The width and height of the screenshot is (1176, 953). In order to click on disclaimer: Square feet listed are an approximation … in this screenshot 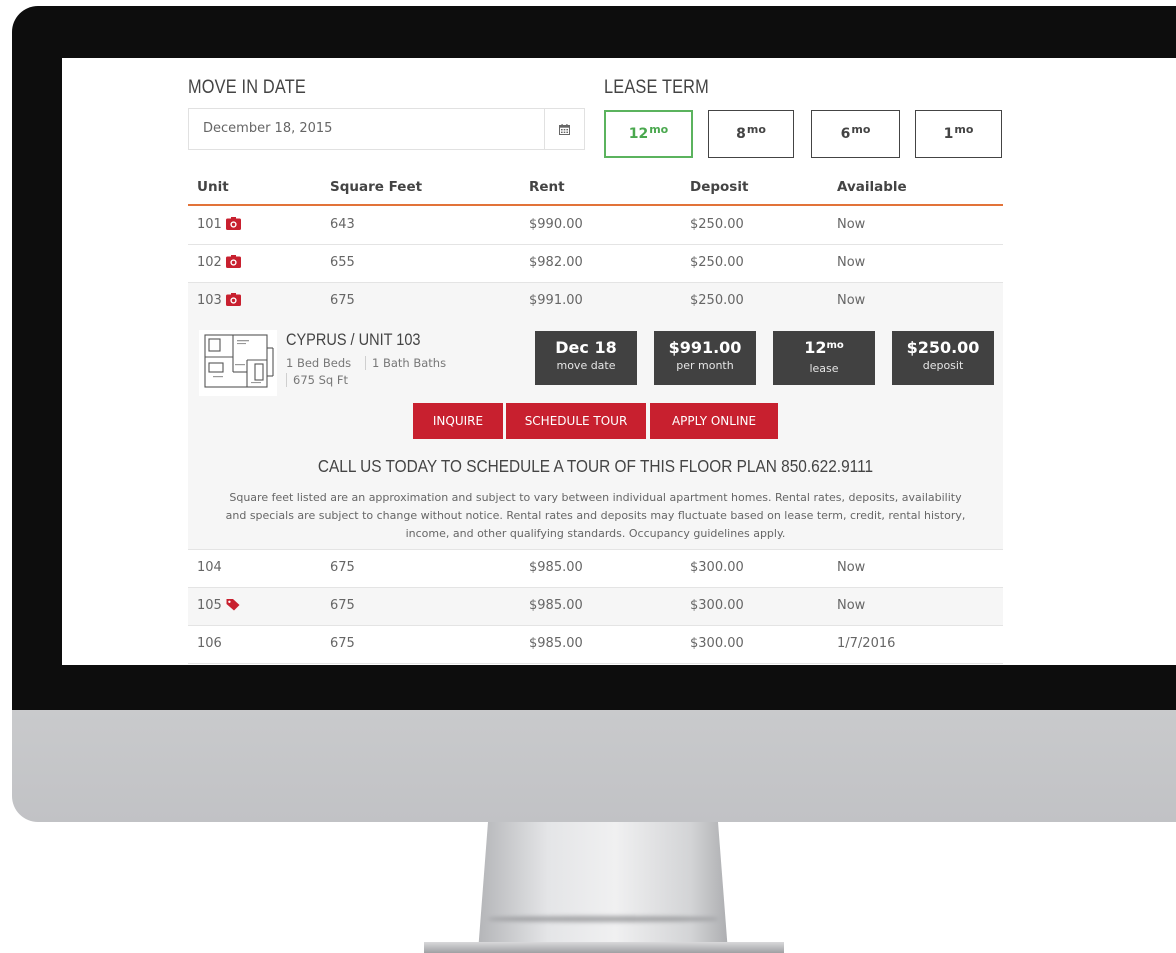, I will do `click(595, 516)`.